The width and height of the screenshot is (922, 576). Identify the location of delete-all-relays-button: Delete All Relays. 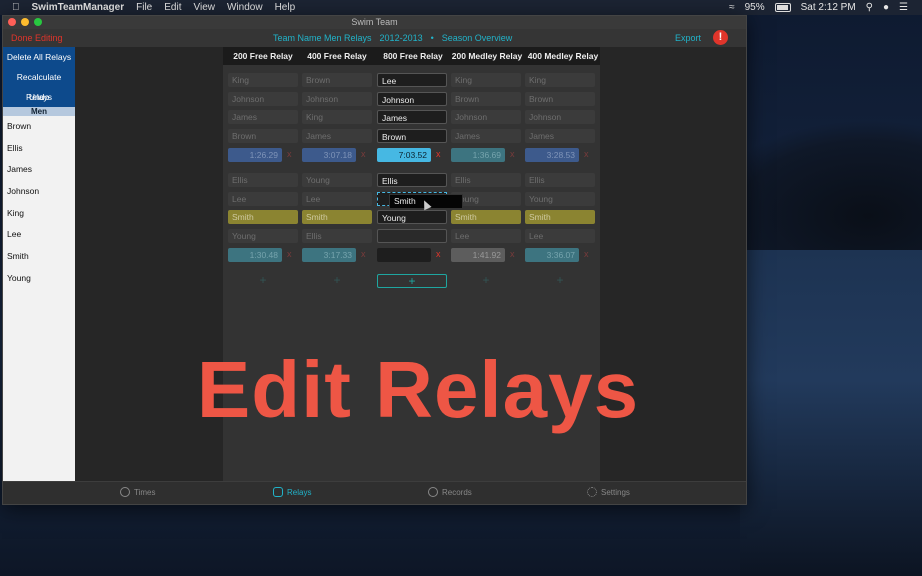
(39, 57).